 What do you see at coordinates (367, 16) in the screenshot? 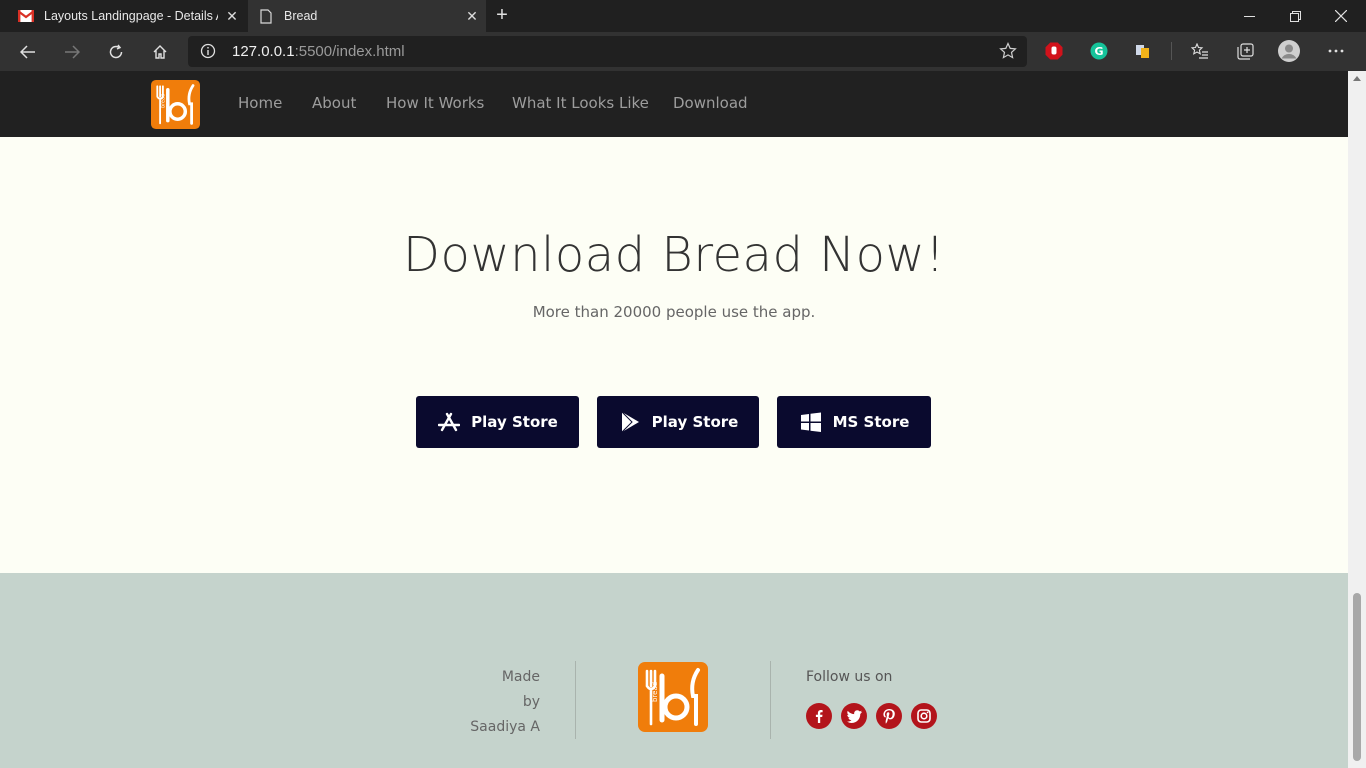
I see `tab-bread: Bread ✕` at bounding box center [367, 16].